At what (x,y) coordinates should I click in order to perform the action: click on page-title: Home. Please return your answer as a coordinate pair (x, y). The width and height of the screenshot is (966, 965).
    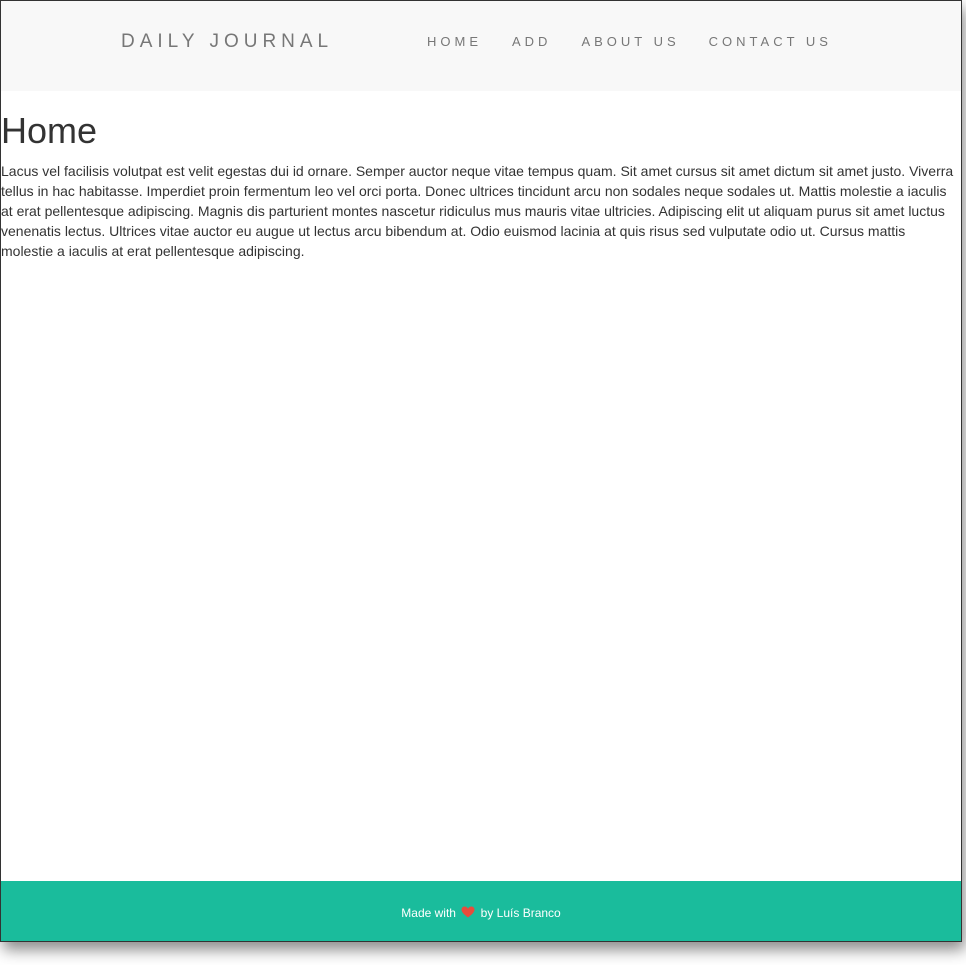
    Looking at the image, I should click on (49, 130).